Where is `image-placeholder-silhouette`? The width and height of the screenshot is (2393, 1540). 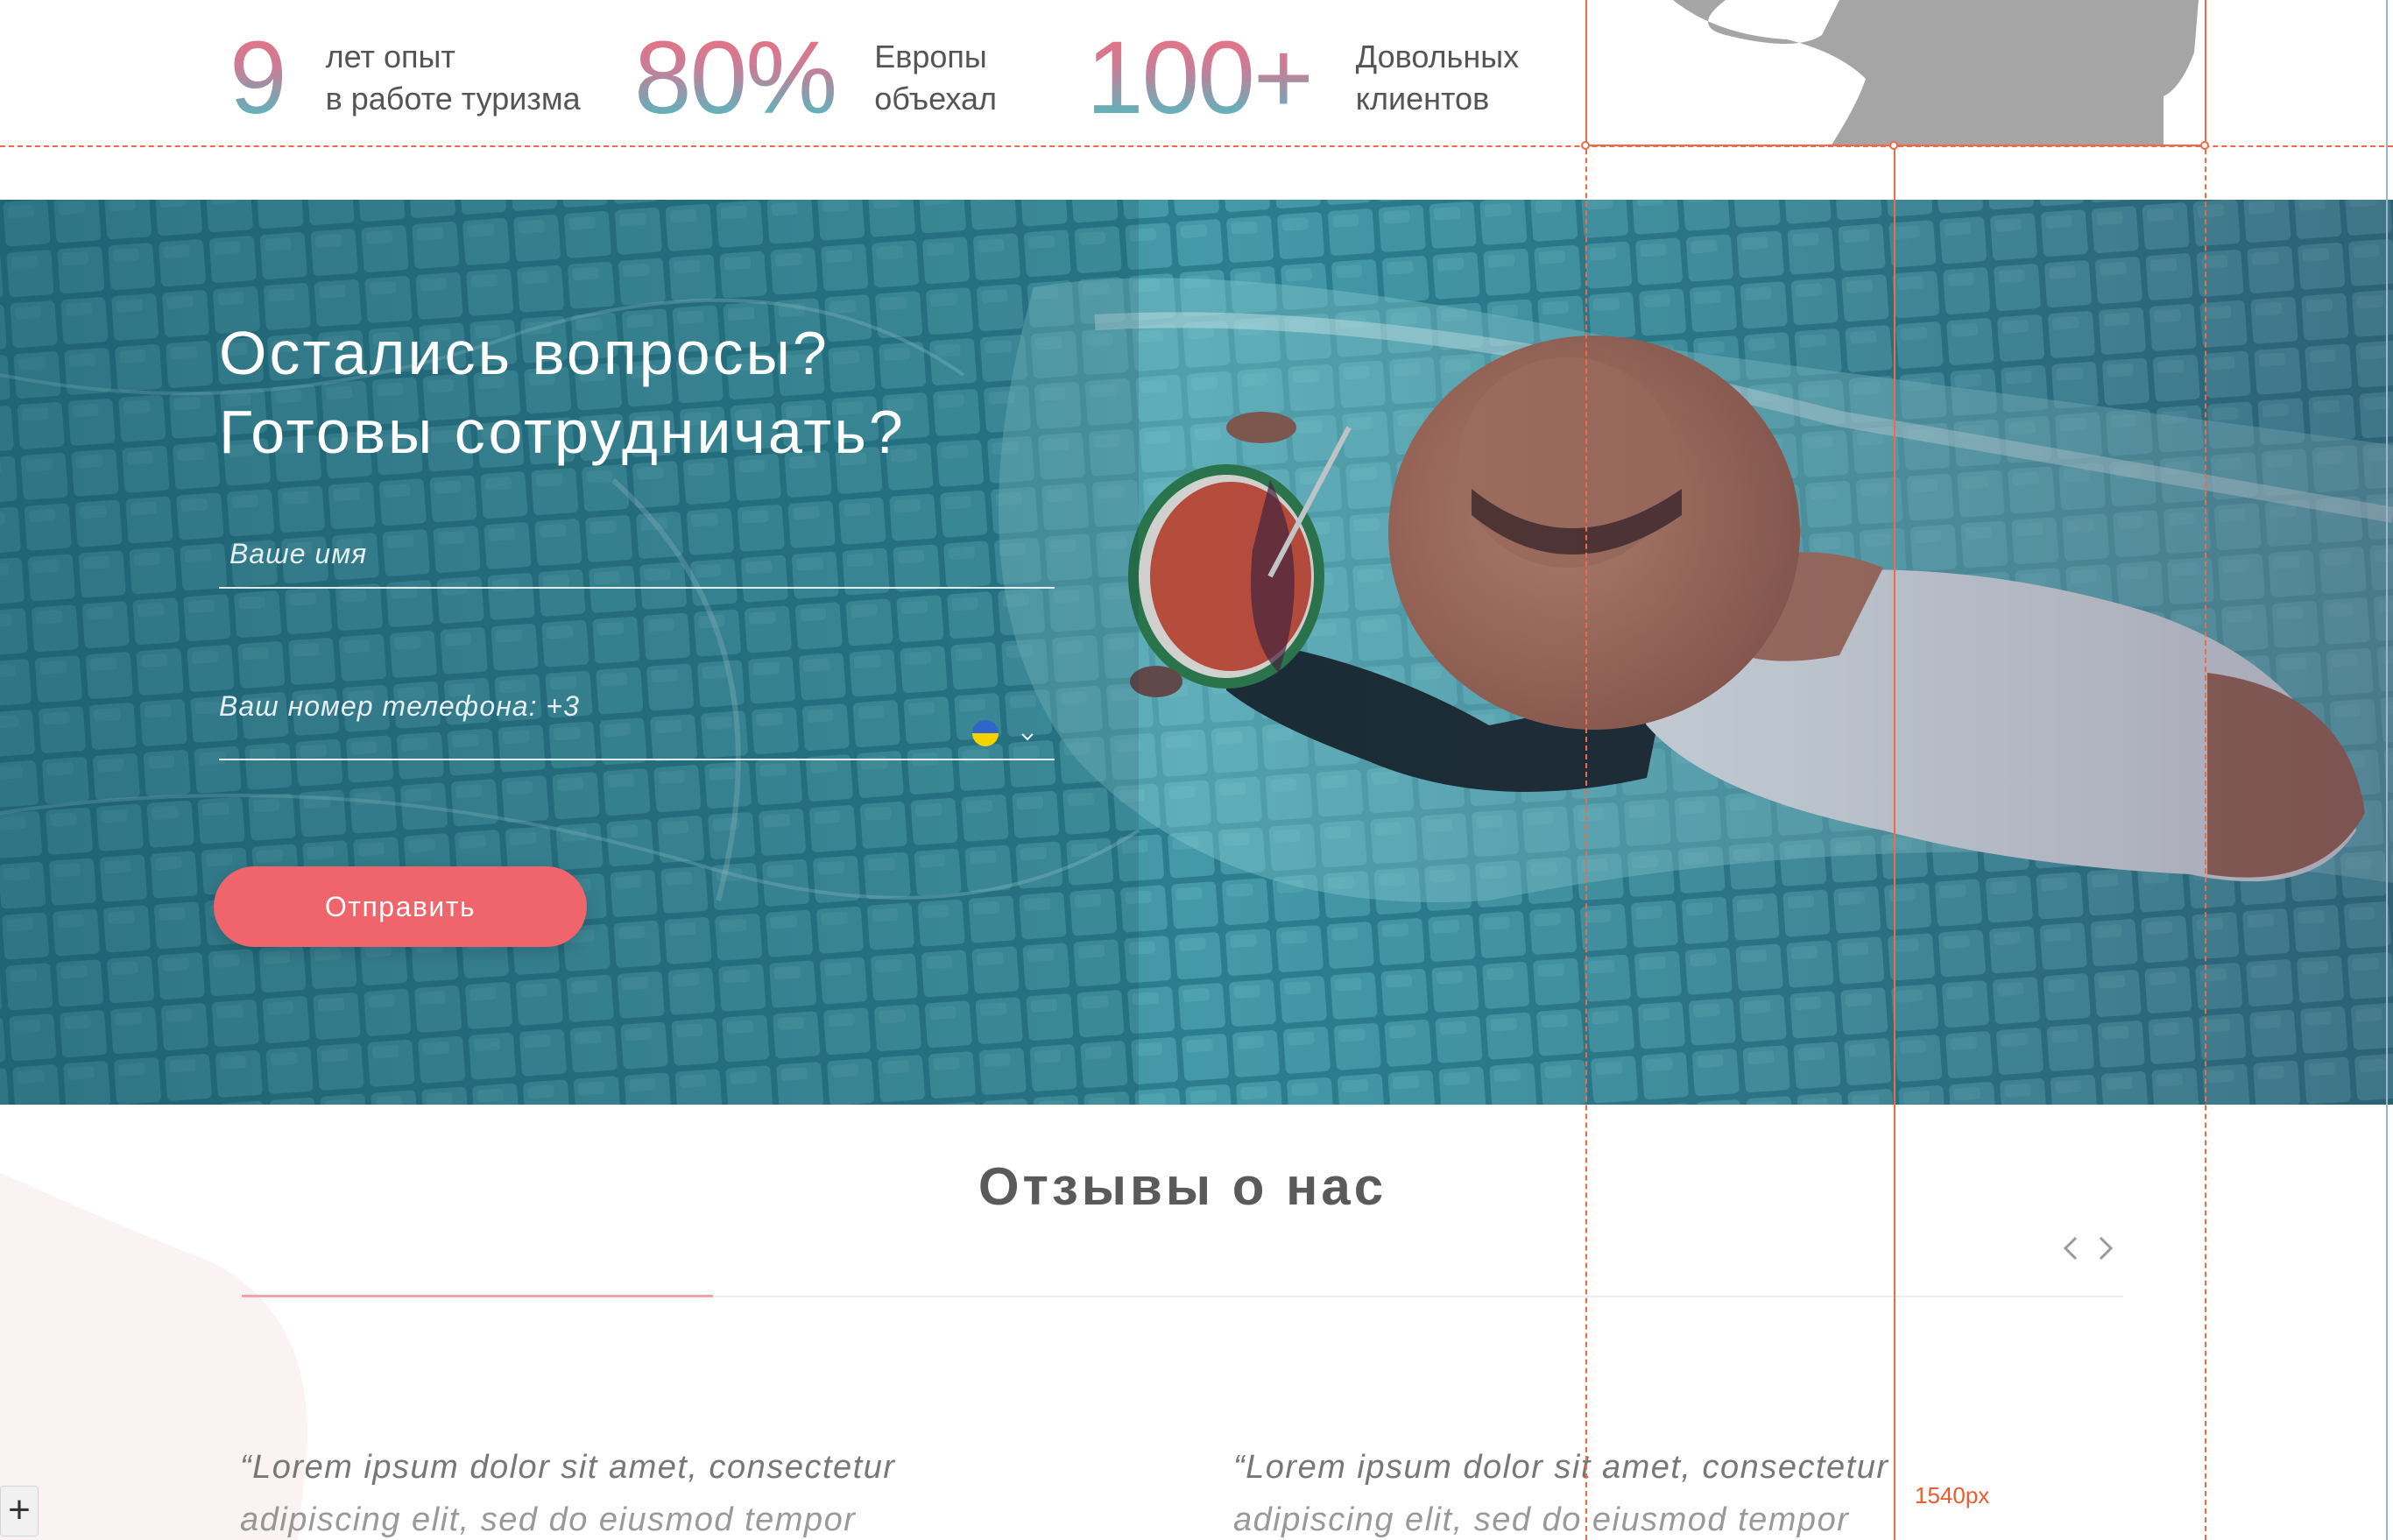
image-placeholder-silhouette is located at coordinates (1936, 73).